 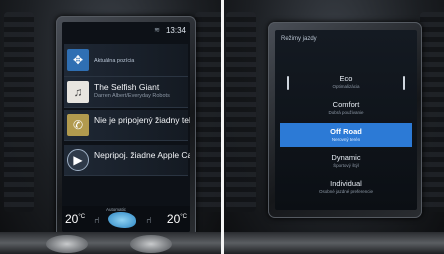 I want to click on mode-description: Dobrá použivanie, so click(x=346, y=112).